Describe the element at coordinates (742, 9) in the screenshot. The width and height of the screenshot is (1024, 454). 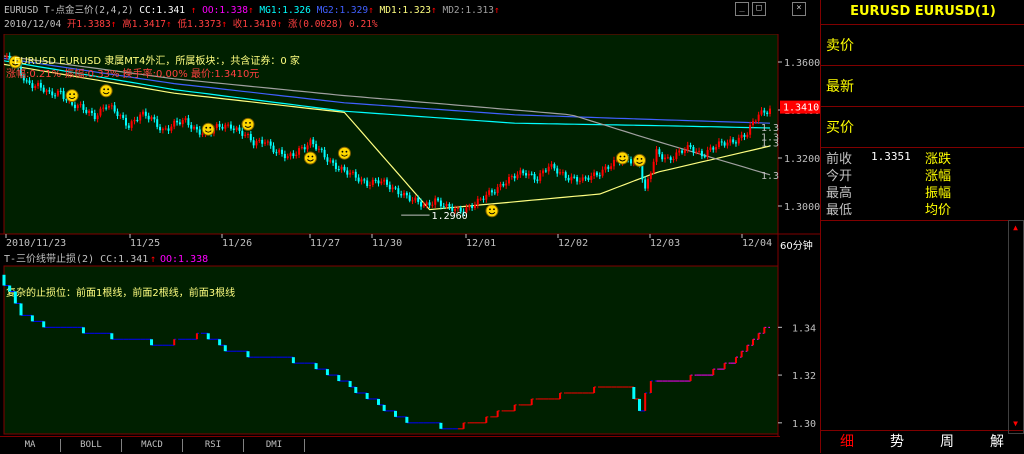
I see `minimize-button: _` at that location.